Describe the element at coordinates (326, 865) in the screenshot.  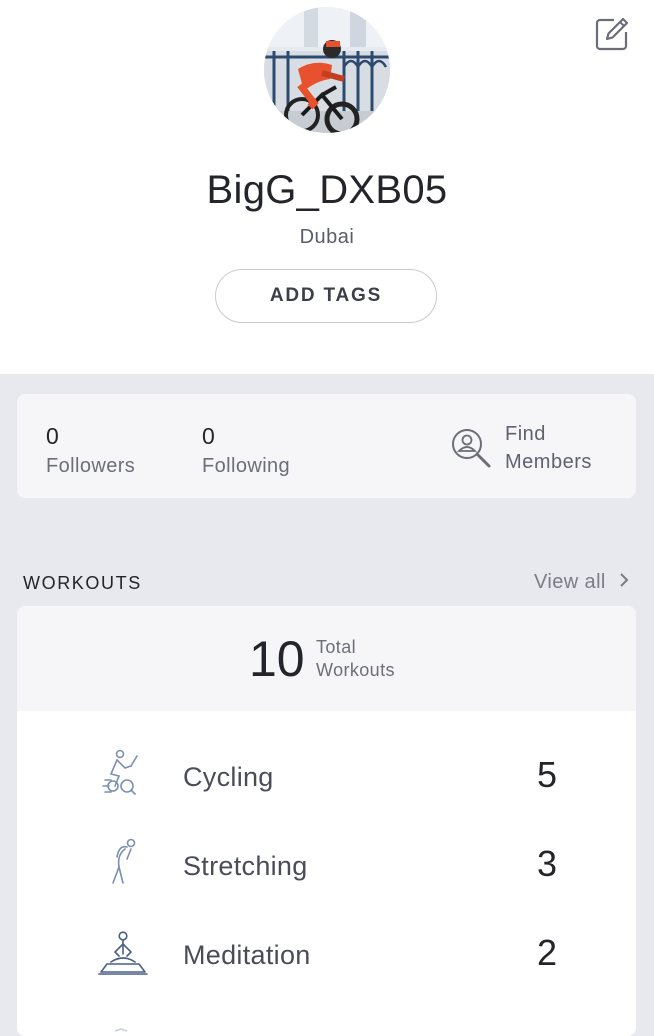
I see `workout-row-stretching: Stretching 3` at that location.